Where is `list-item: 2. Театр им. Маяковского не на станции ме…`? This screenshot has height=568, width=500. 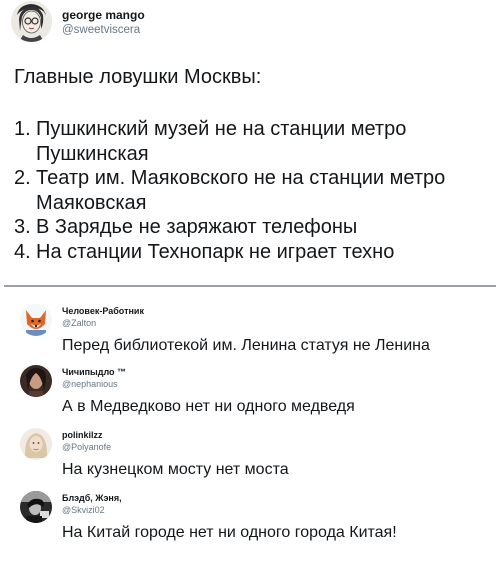 list-item: 2. Театр им. Маяковского не на станции ме… is located at coordinates (255, 190).